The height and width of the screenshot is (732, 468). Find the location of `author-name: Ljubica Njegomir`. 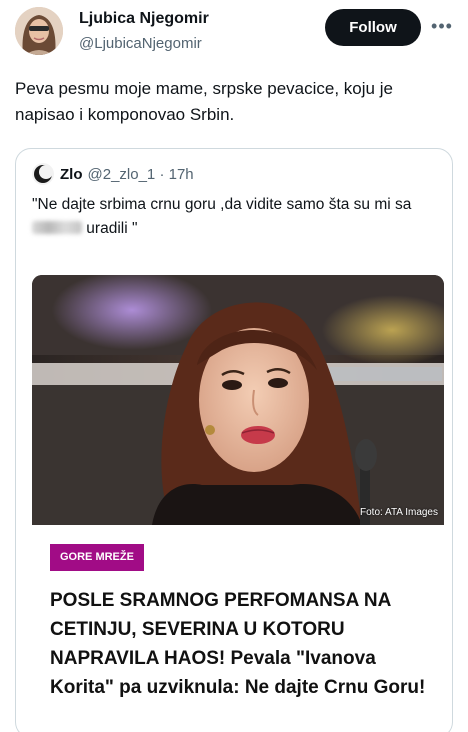

author-name: Ljubica Njegomir is located at coordinates (144, 19).